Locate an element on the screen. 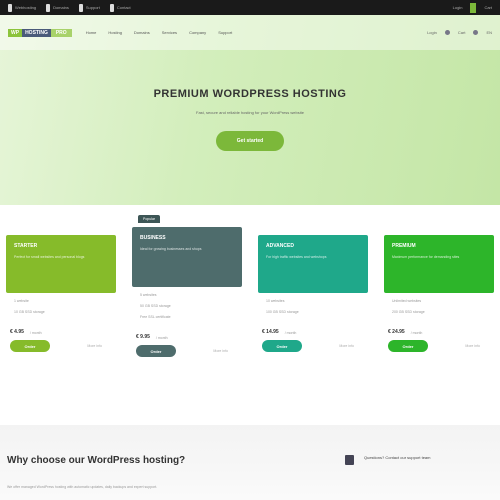 This screenshot has width=500, height=500. cart-link: Cart is located at coordinates (488, 7).